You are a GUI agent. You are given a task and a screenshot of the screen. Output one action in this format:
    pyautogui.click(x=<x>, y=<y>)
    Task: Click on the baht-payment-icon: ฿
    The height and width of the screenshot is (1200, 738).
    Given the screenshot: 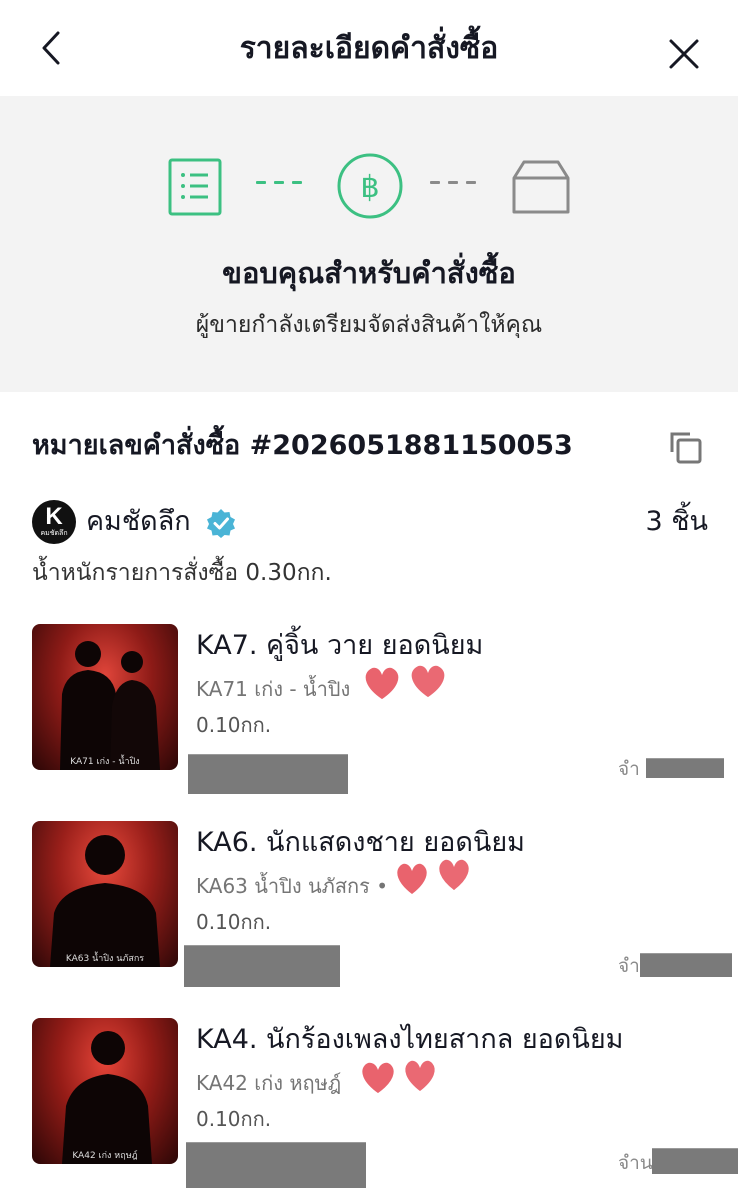 What is the action you would take?
    pyautogui.click(x=370, y=186)
    